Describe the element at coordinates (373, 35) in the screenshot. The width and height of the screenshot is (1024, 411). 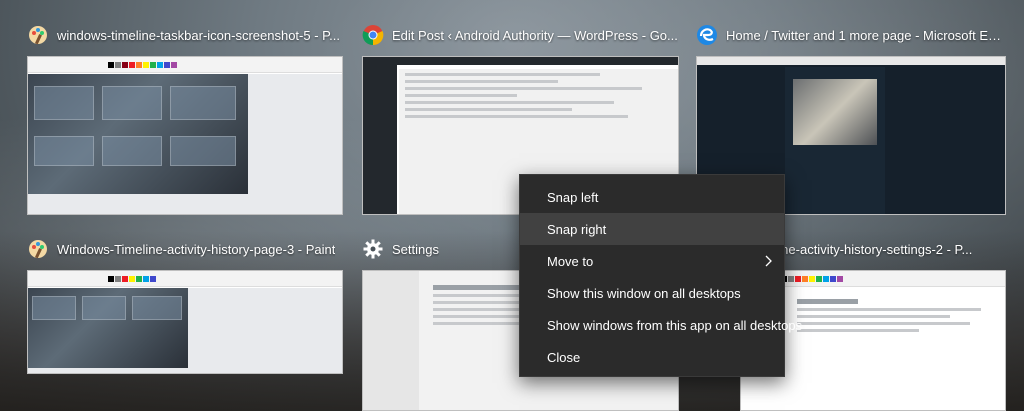
I see `chrome-icon` at that location.